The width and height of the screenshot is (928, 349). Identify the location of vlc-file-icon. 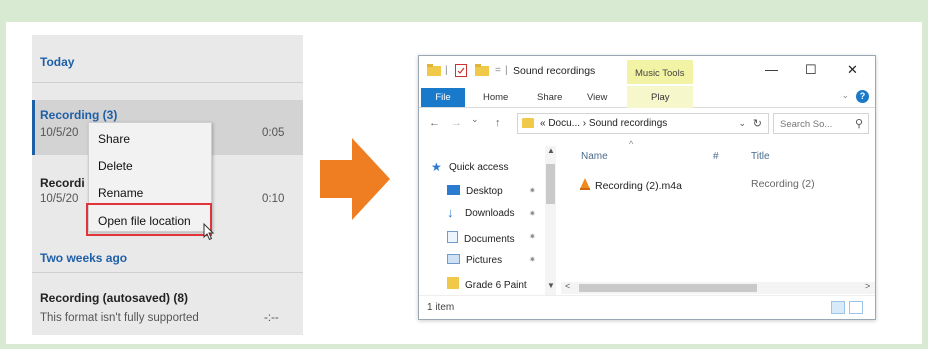
(585, 184).